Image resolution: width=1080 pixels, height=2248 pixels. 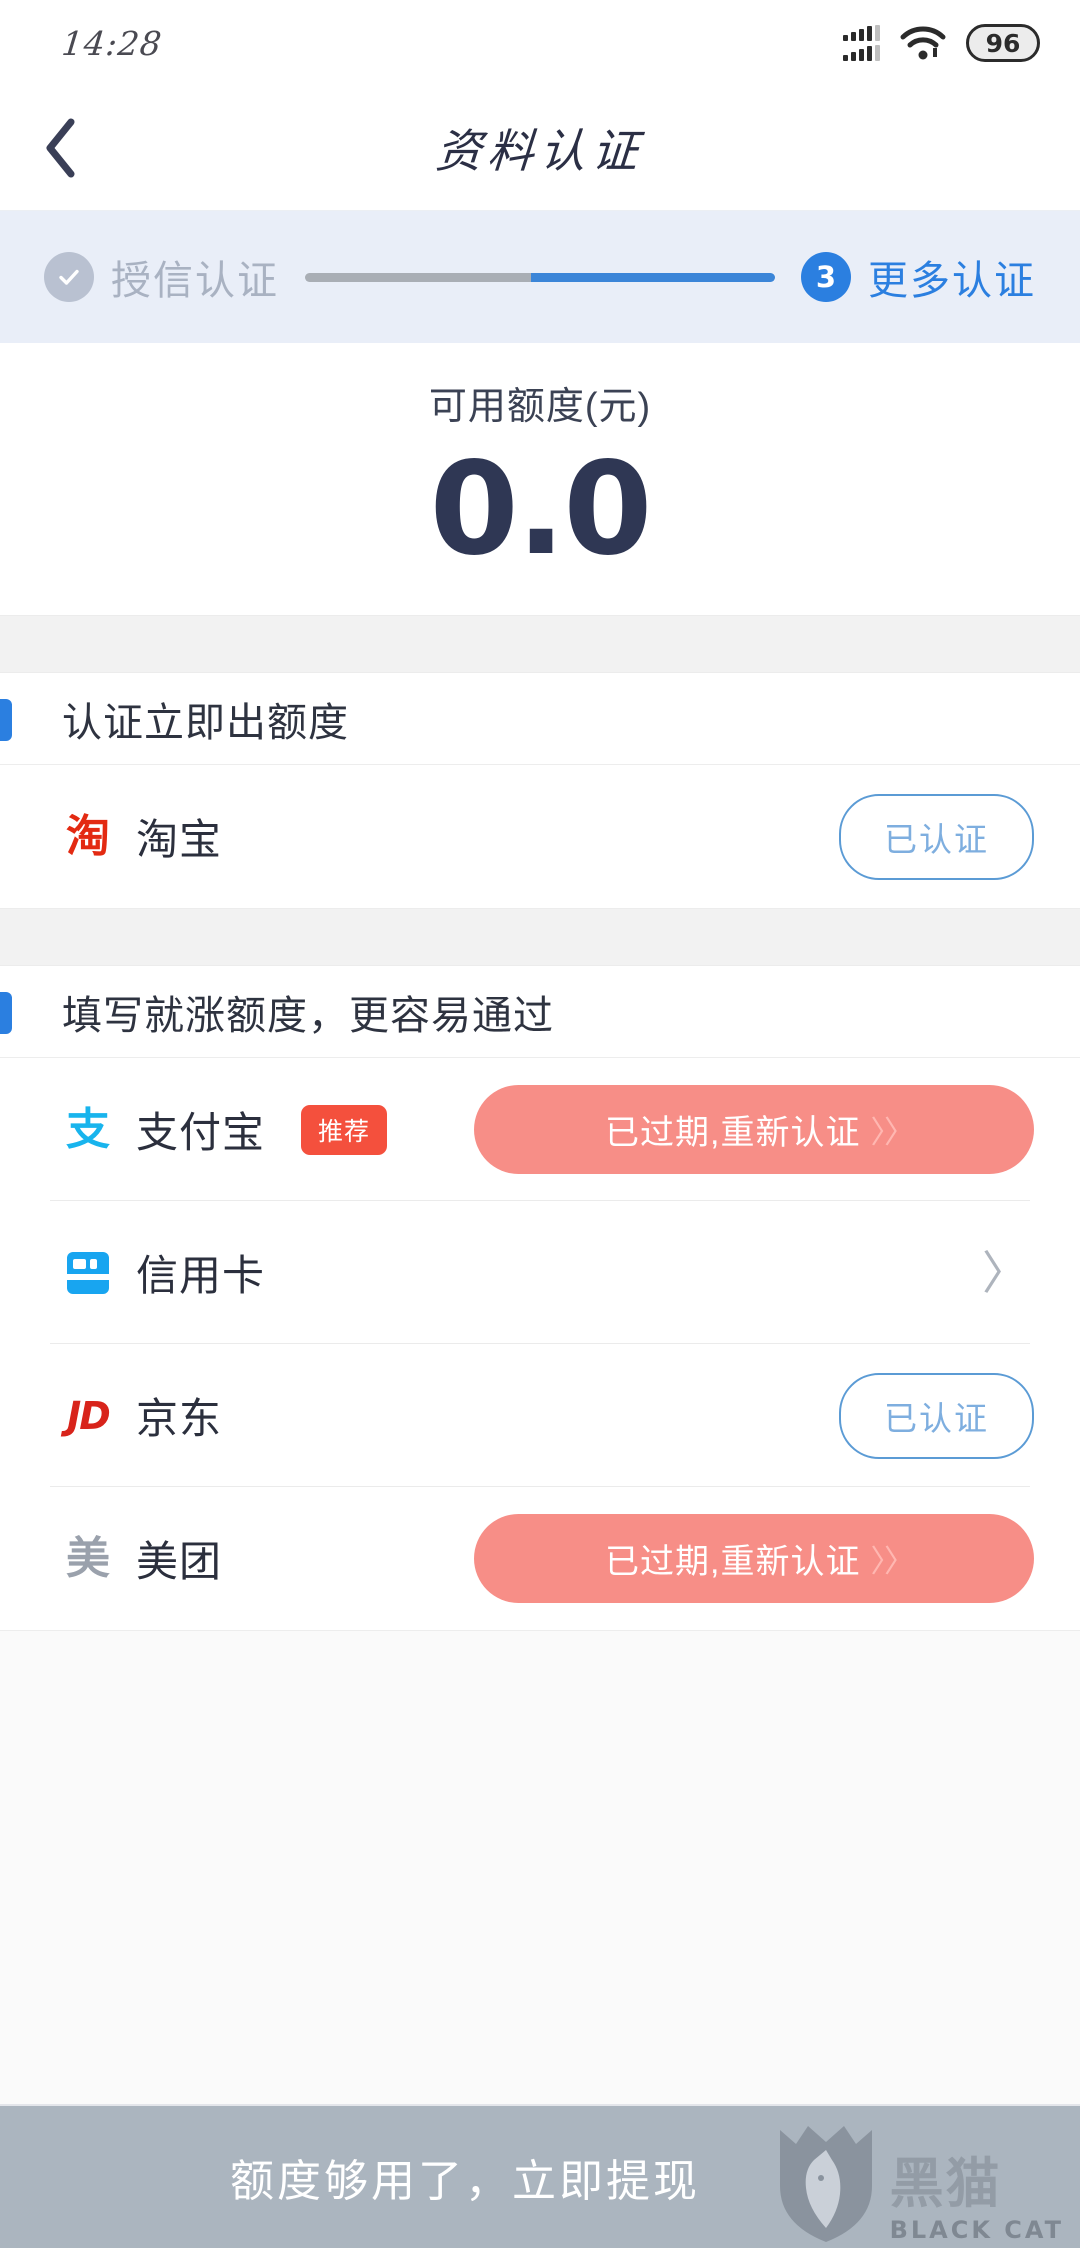 I want to click on section-header-2: 填写就涨额度，更容易通过, so click(x=540, y=1012).